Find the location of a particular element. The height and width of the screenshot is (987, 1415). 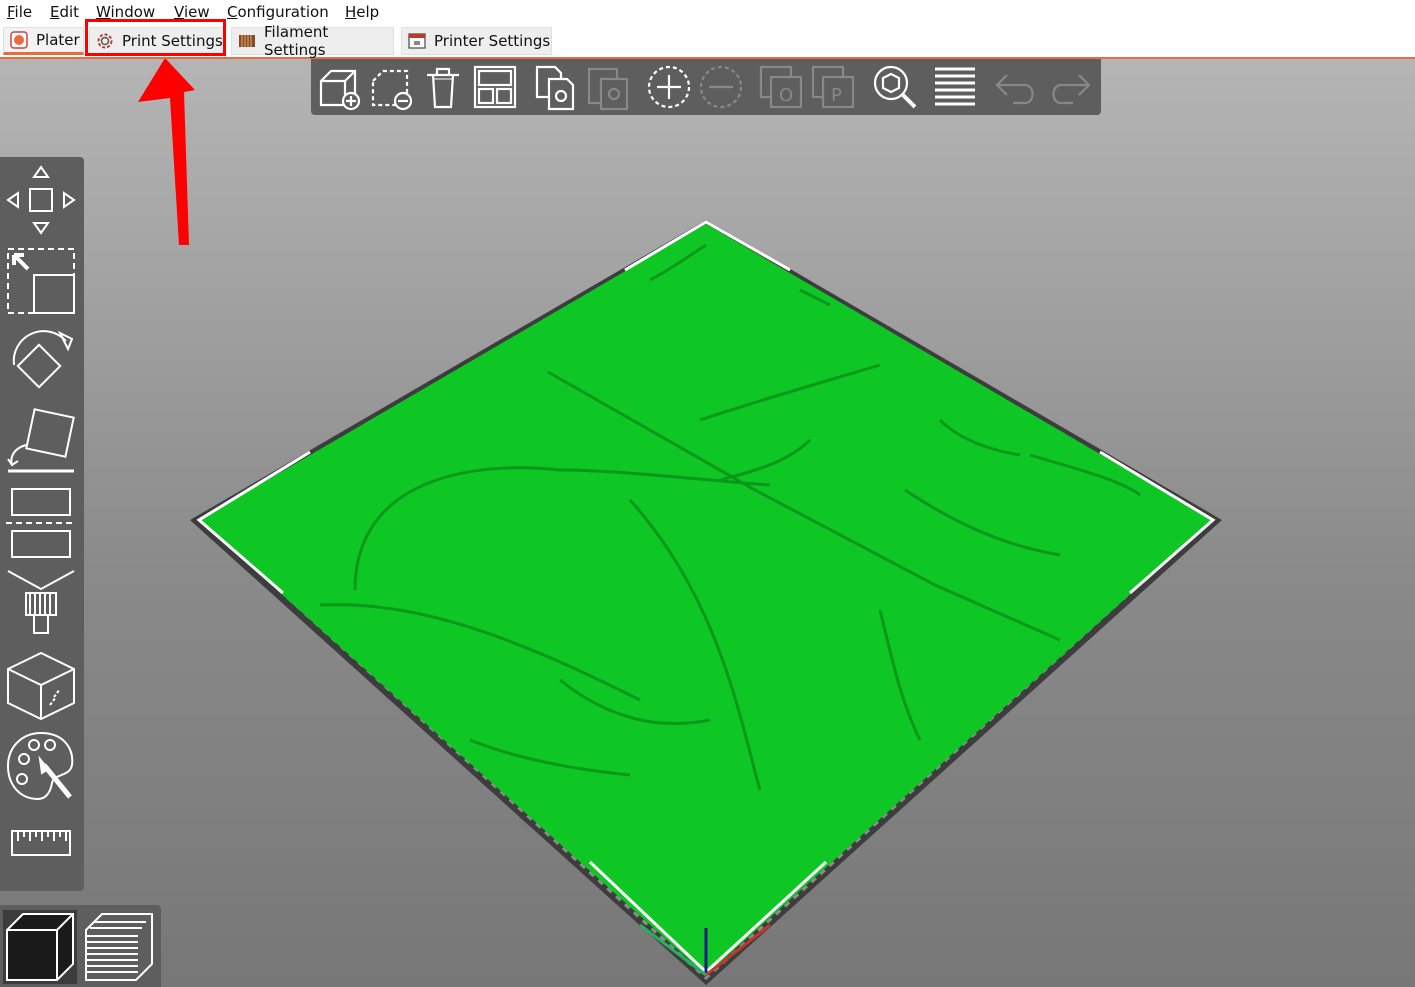

tab-printer-settings: Printer Settings is located at coordinates (476, 41).